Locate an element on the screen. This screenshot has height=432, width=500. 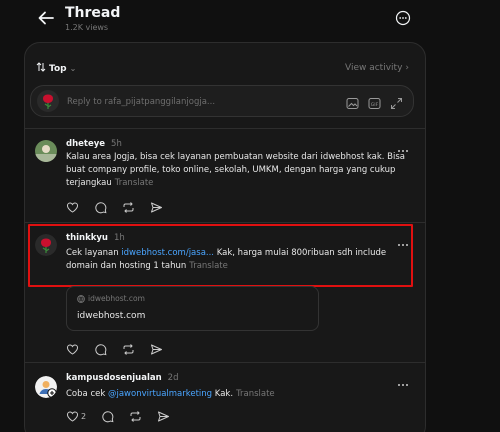
username: kampusdosenjualan 2d is located at coordinates (122, 378).